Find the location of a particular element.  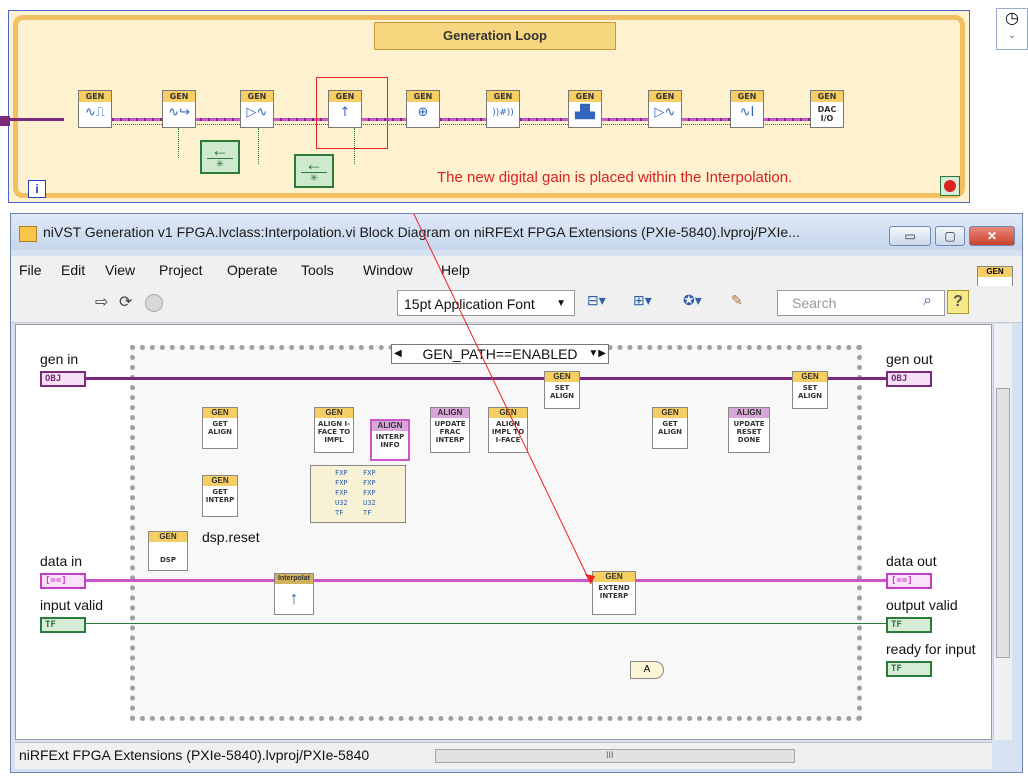

valid-wire is located at coordinates (468, 124).